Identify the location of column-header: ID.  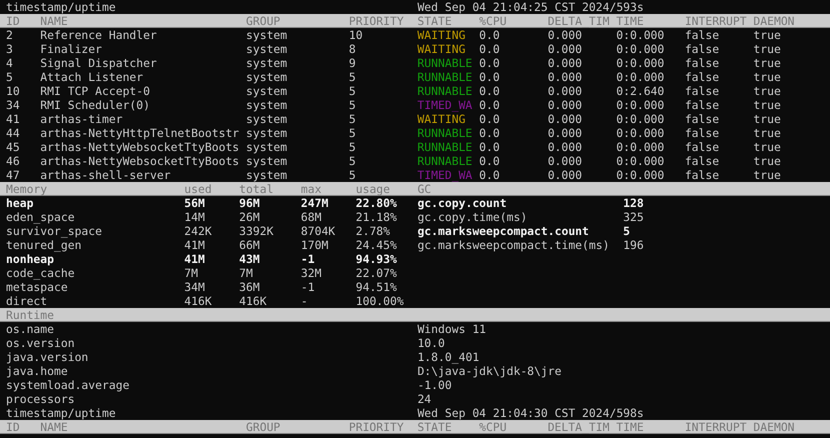
(13, 21).